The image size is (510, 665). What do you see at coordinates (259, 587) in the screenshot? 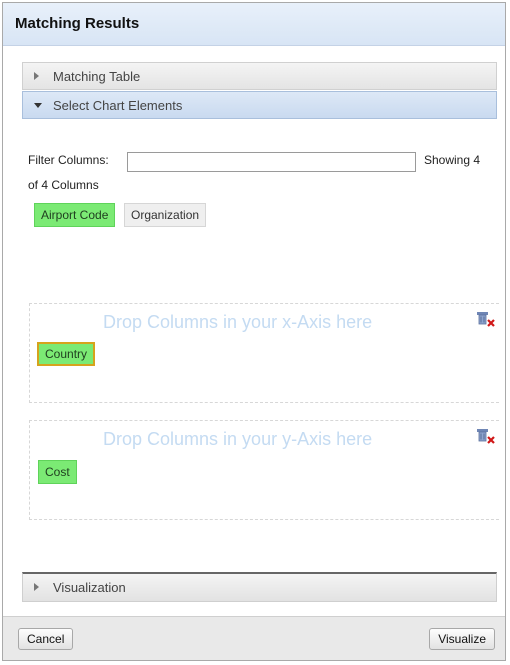
I see `section-visualization: Visualization` at bounding box center [259, 587].